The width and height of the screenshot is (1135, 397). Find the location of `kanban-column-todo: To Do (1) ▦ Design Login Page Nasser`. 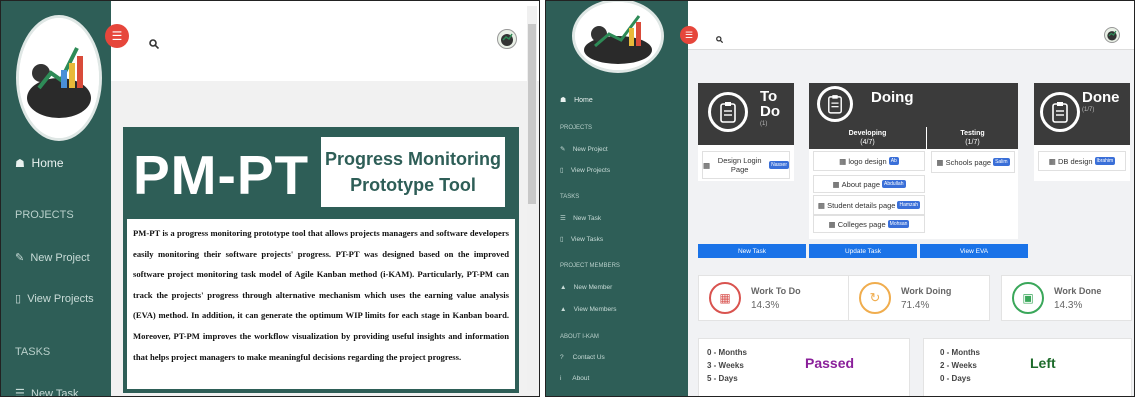

kanban-column-todo: To Do (1) ▦ Design Login Page Nasser is located at coordinates (746, 132).